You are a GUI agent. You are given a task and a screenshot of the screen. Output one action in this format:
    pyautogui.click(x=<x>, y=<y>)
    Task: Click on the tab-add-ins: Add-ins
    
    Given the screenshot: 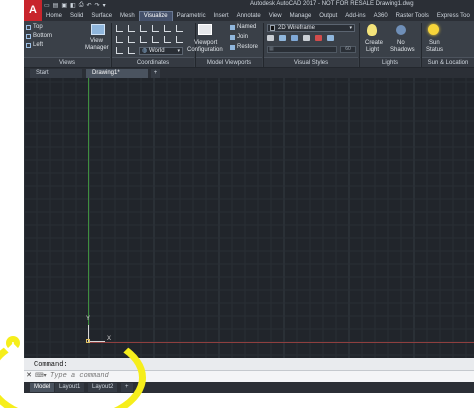 What is the action you would take?
    pyautogui.click(x=355, y=16)
    